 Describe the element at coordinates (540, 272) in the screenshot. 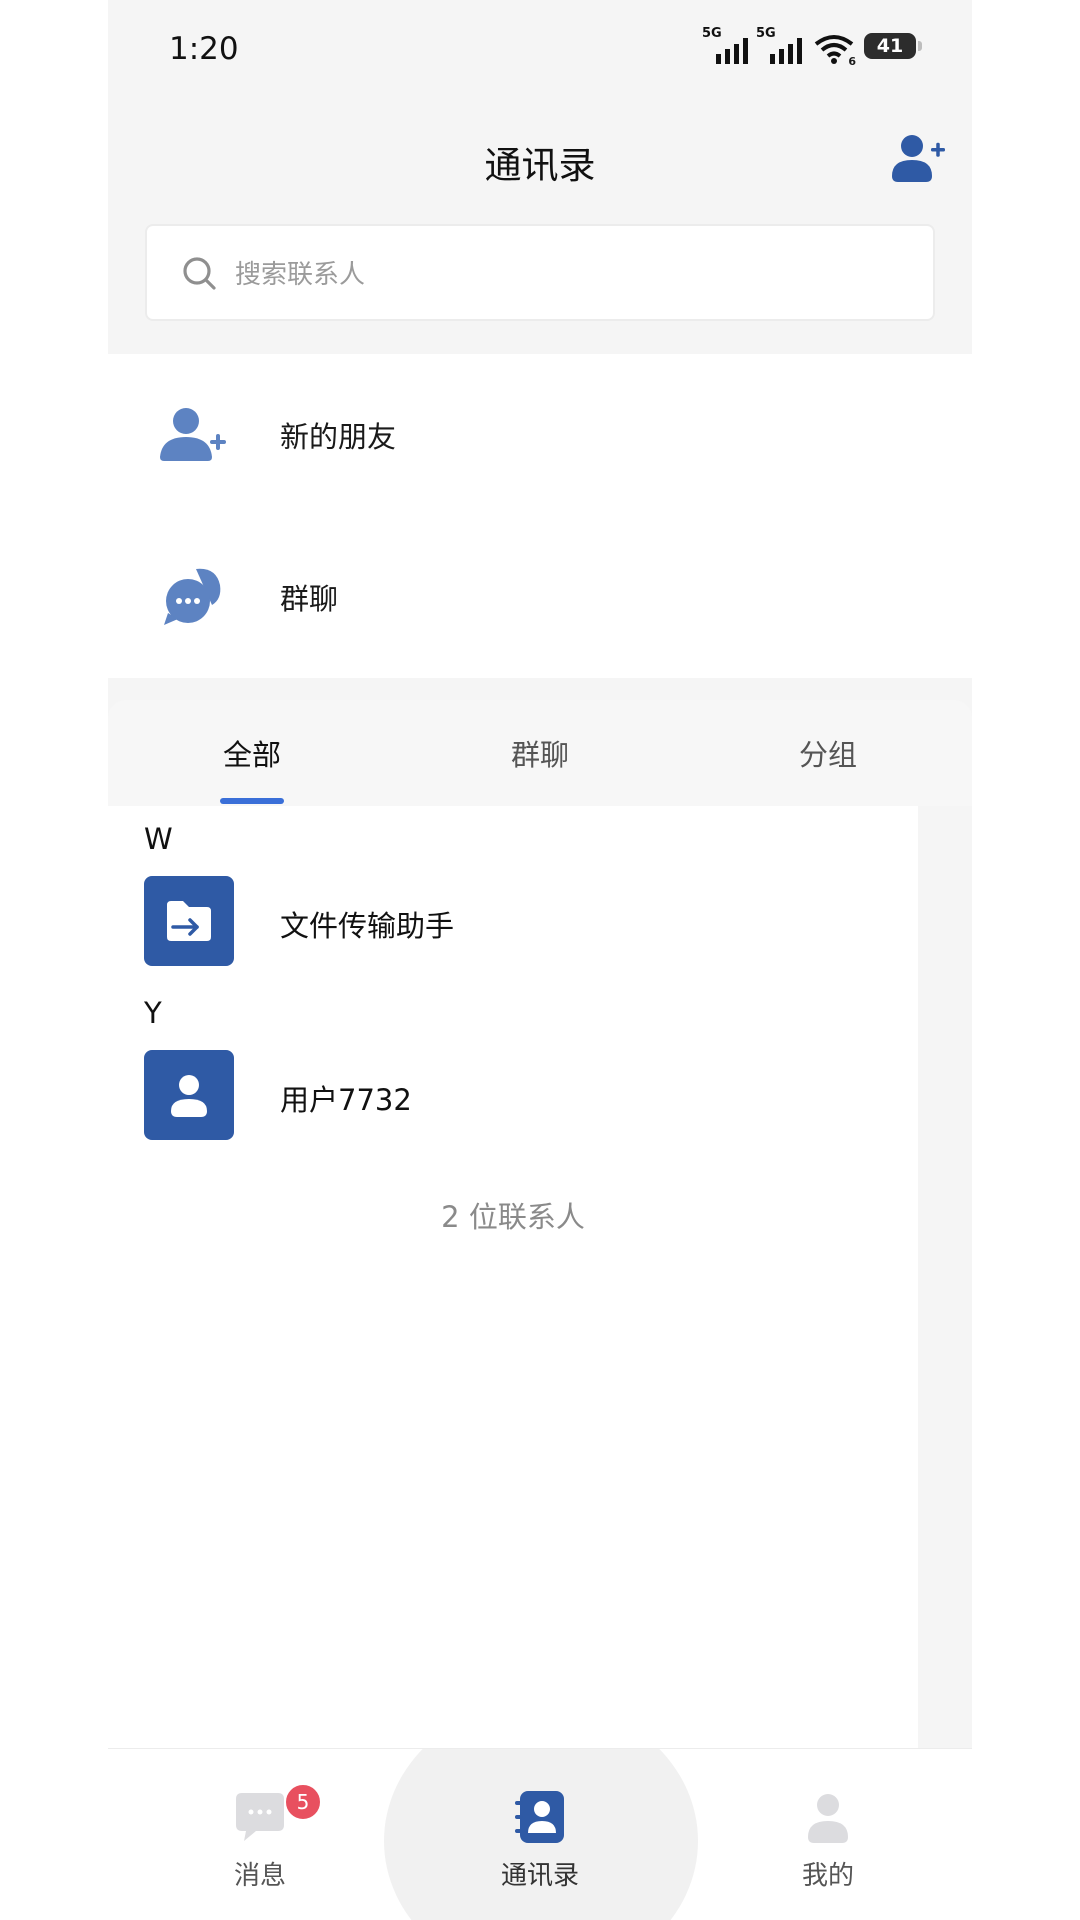

I see `search-input: 搜索联系人` at that location.